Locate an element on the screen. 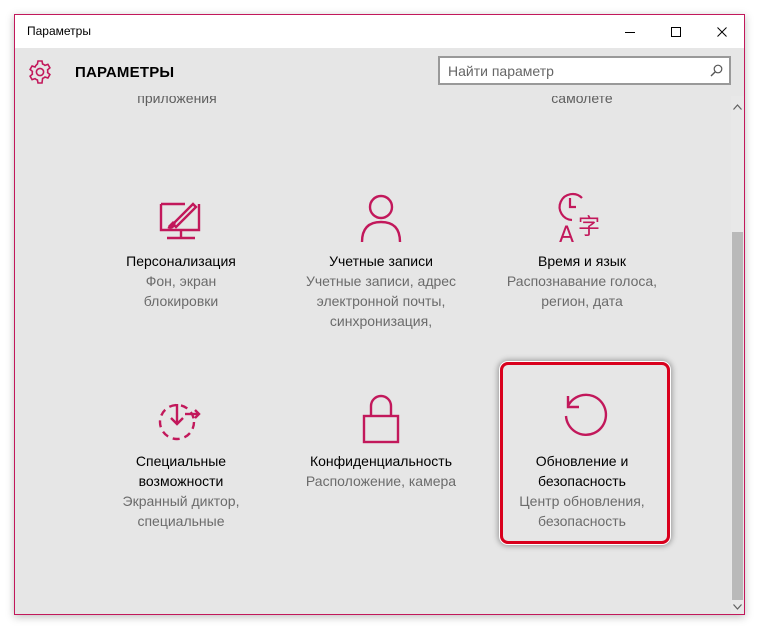 The width and height of the screenshot is (761, 631). privacy-lock-icon is located at coordinates (381, 419).